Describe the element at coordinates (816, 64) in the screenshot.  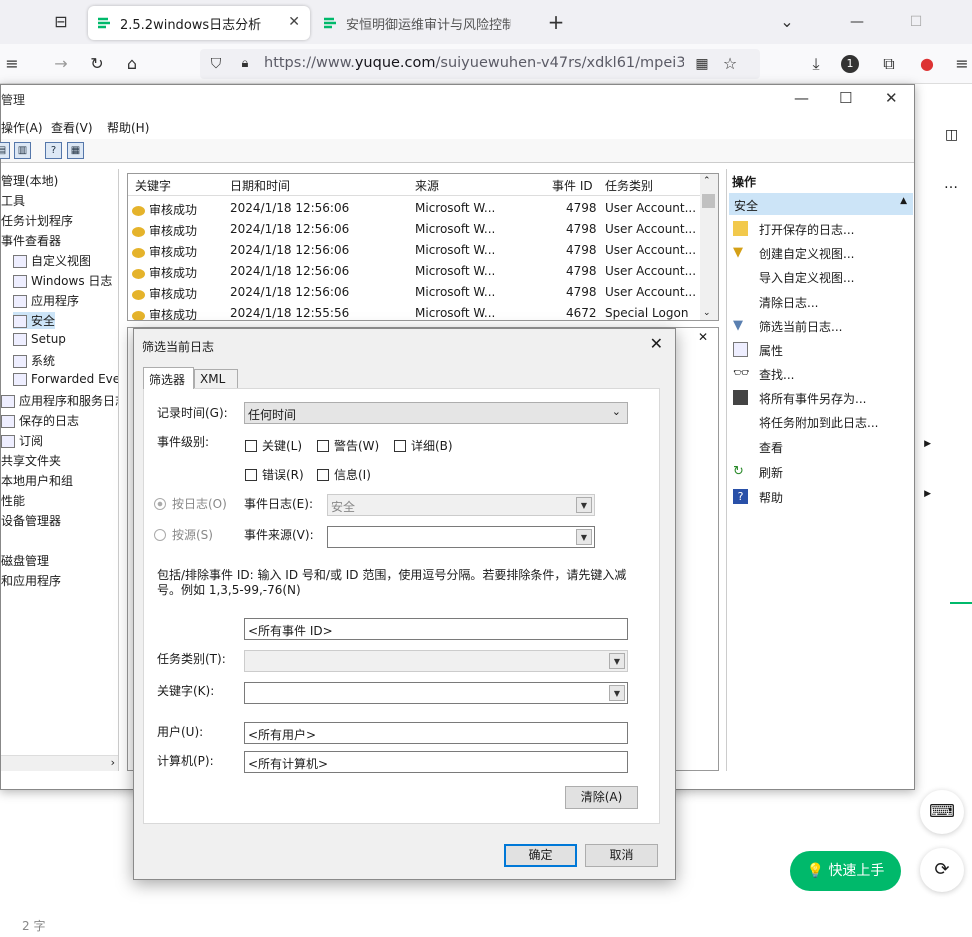
I see `download-icon: ⤓` at that location.